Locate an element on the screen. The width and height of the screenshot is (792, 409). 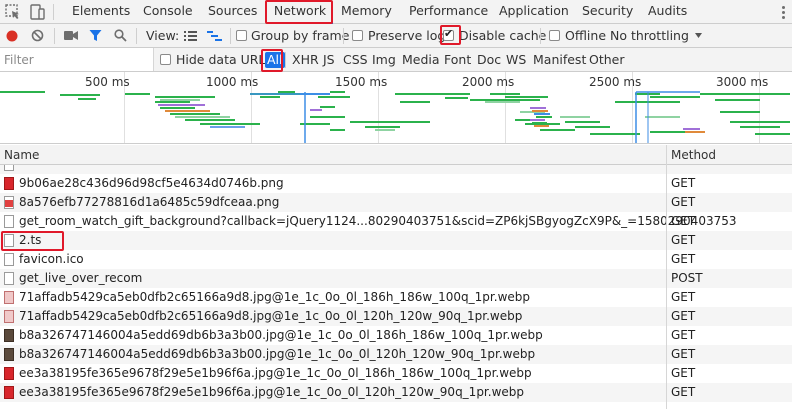
clear-icon is located at coordinates (37, 35).